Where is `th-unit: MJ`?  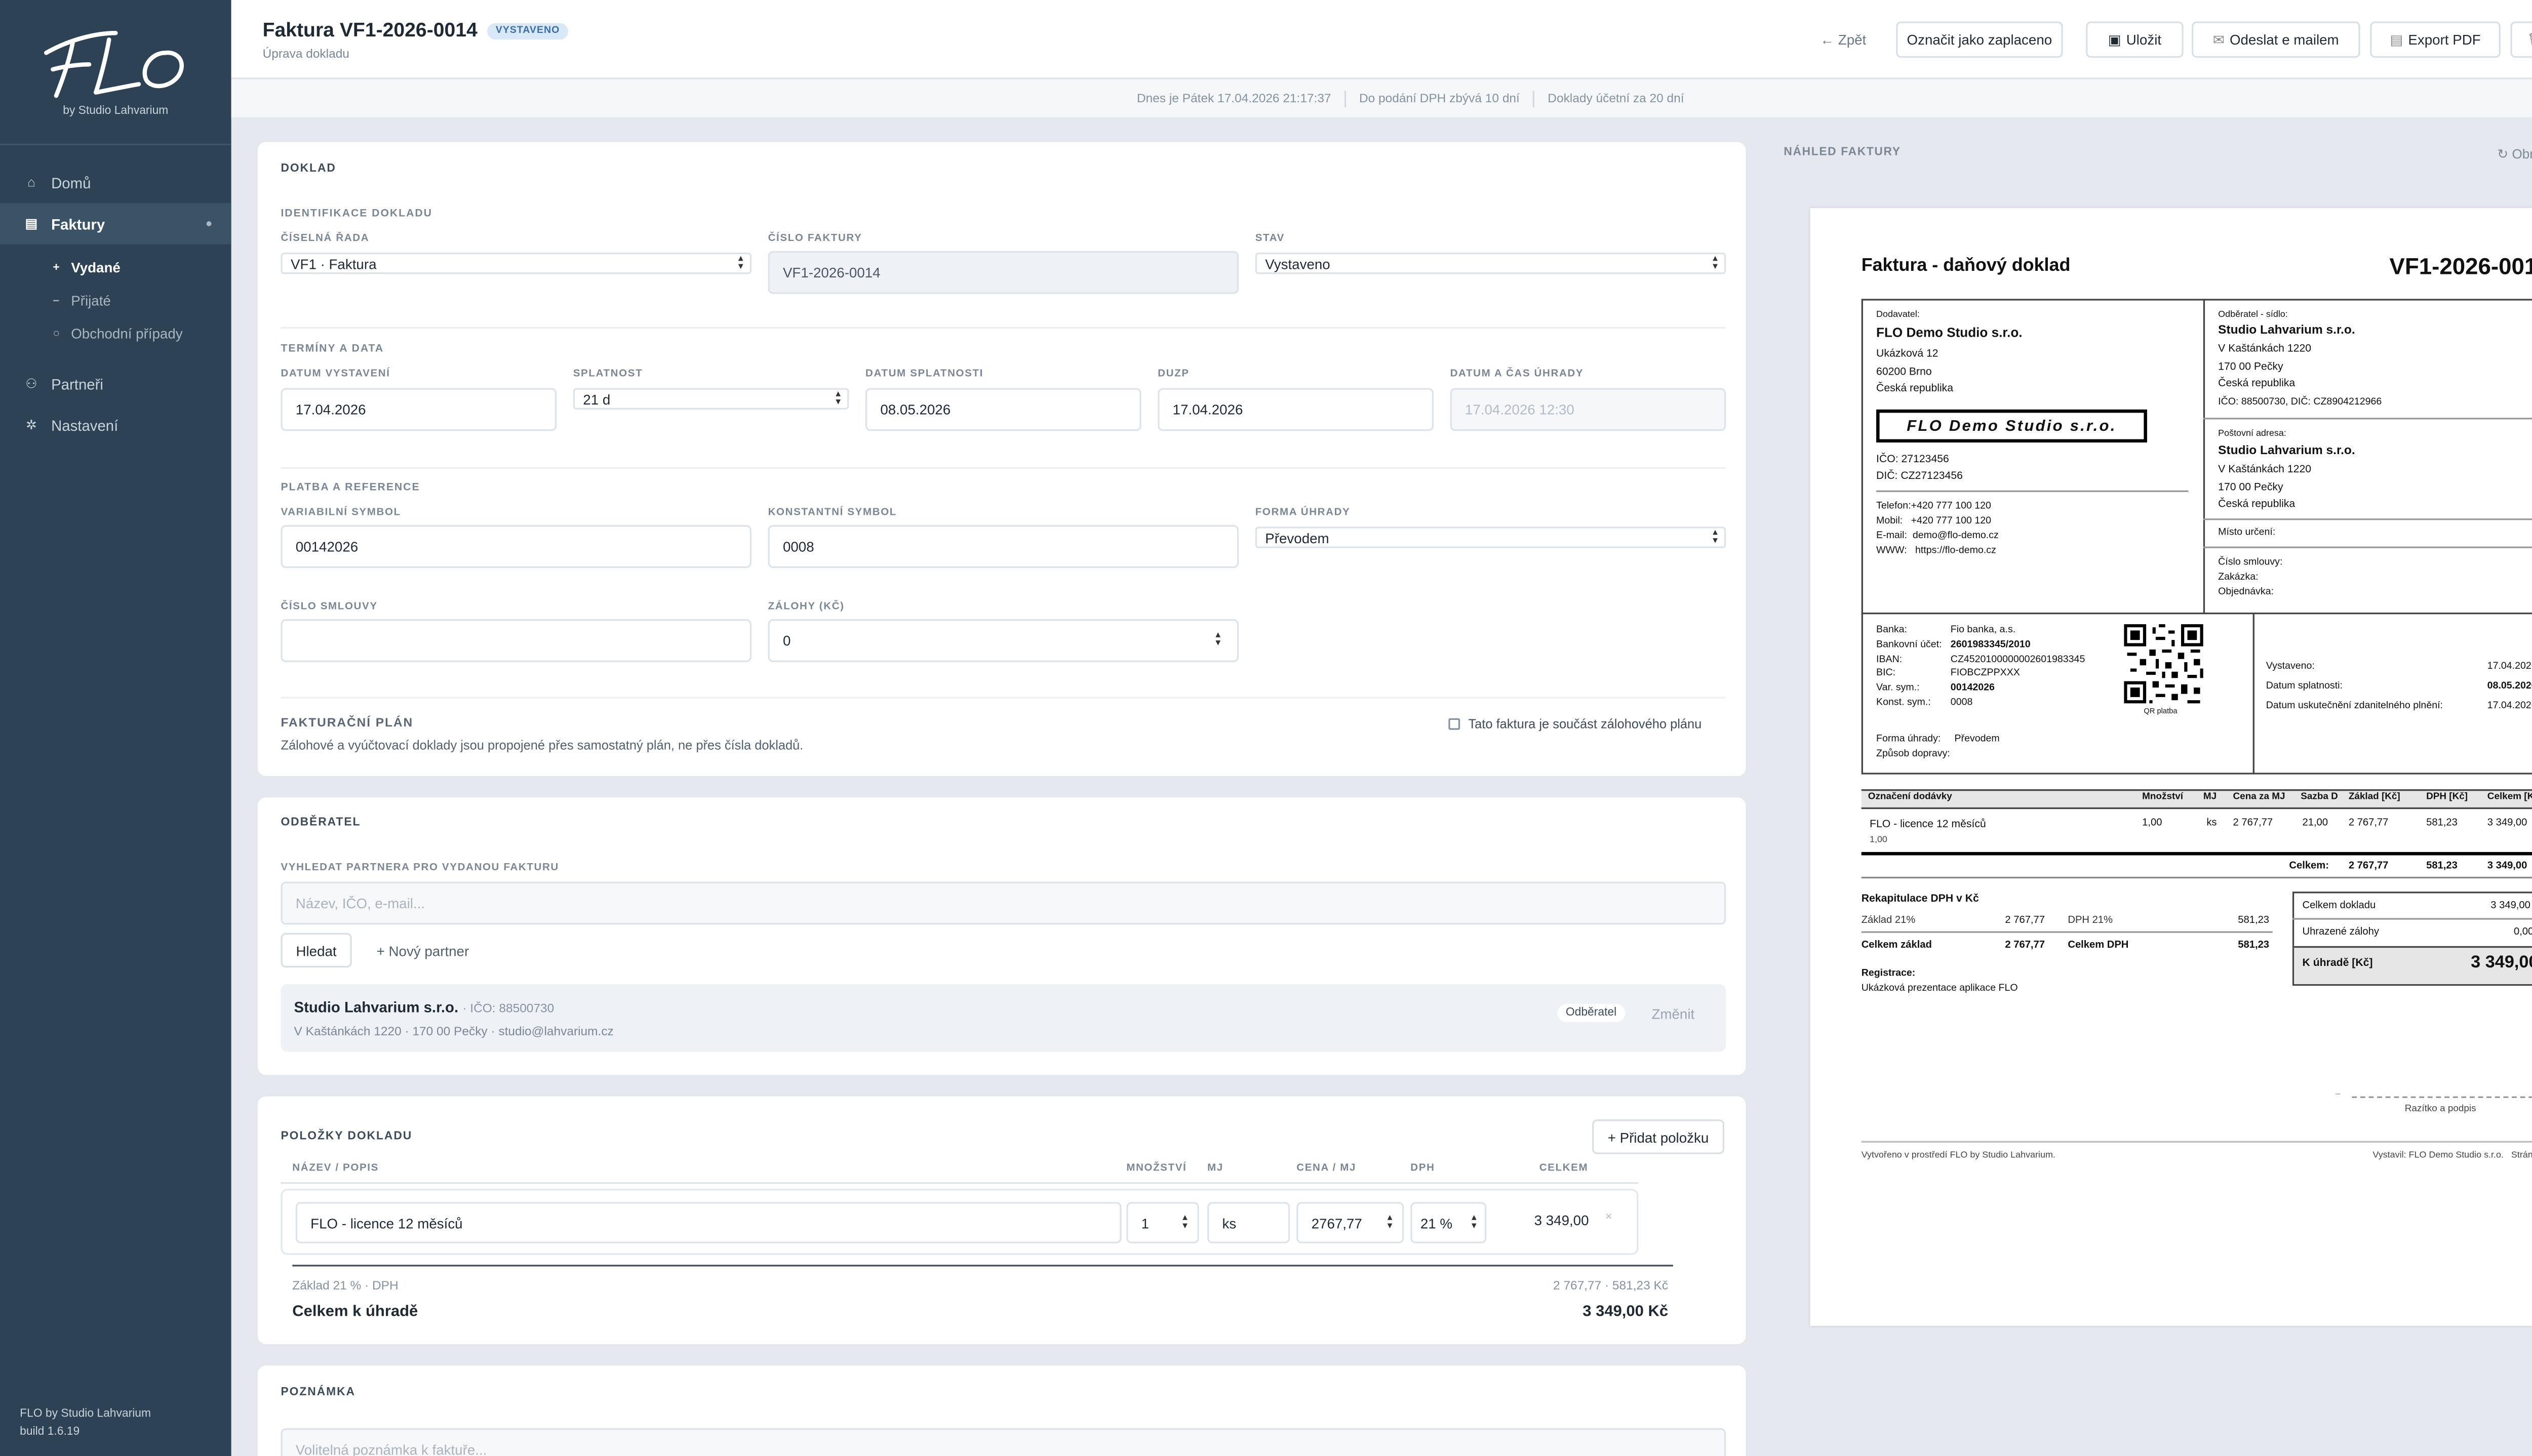 th-unit: MJ is located at coordinates (2210, 797).